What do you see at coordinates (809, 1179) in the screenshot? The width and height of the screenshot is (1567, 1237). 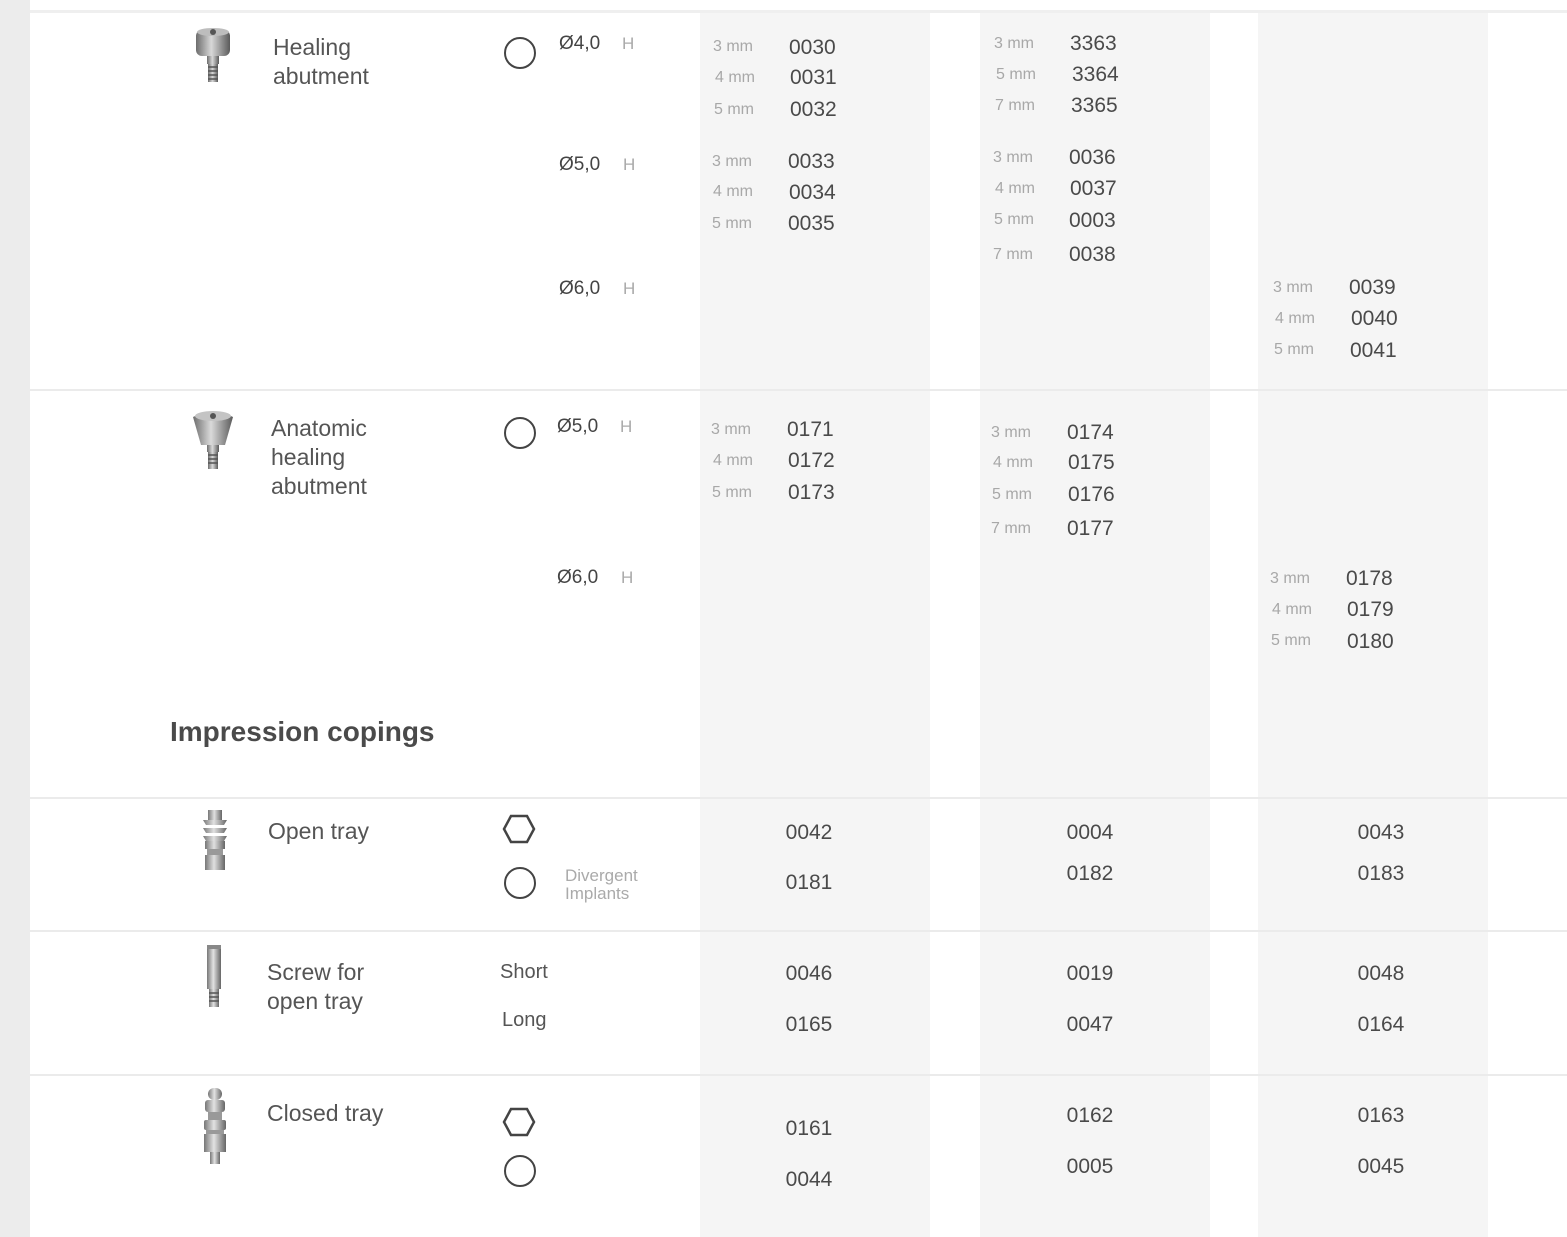 I see `article-code: 0044` at bounding box center [809, 1179].